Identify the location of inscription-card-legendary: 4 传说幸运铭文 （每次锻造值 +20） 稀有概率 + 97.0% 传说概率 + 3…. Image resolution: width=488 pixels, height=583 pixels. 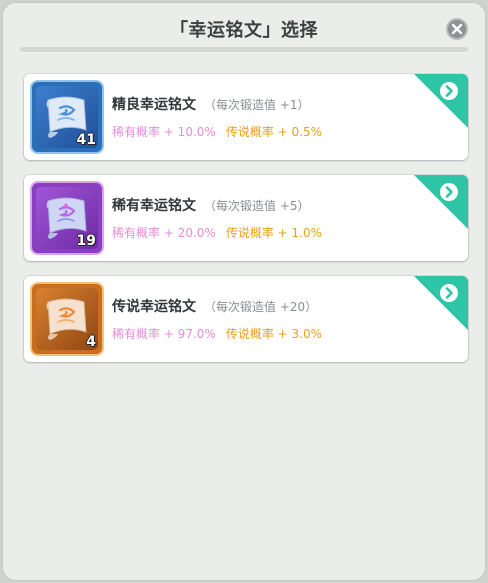
(246, 319).